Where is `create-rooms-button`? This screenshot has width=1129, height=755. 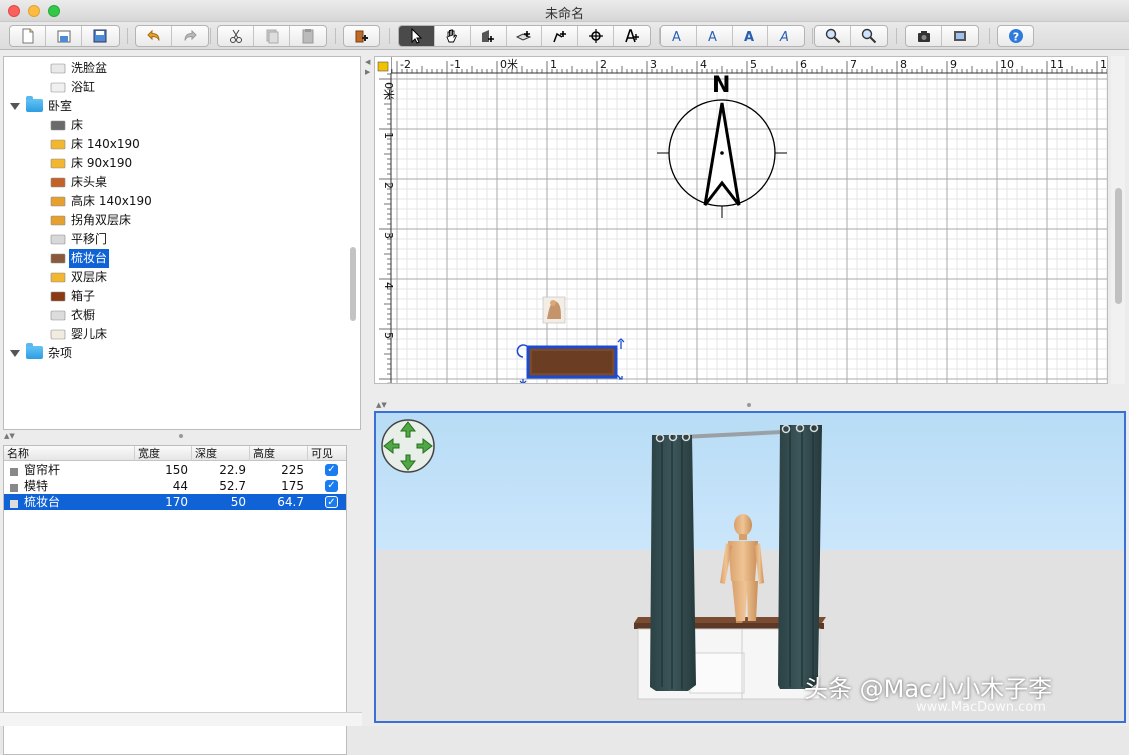
create-rooms-button is located at coordinates (525, 36).